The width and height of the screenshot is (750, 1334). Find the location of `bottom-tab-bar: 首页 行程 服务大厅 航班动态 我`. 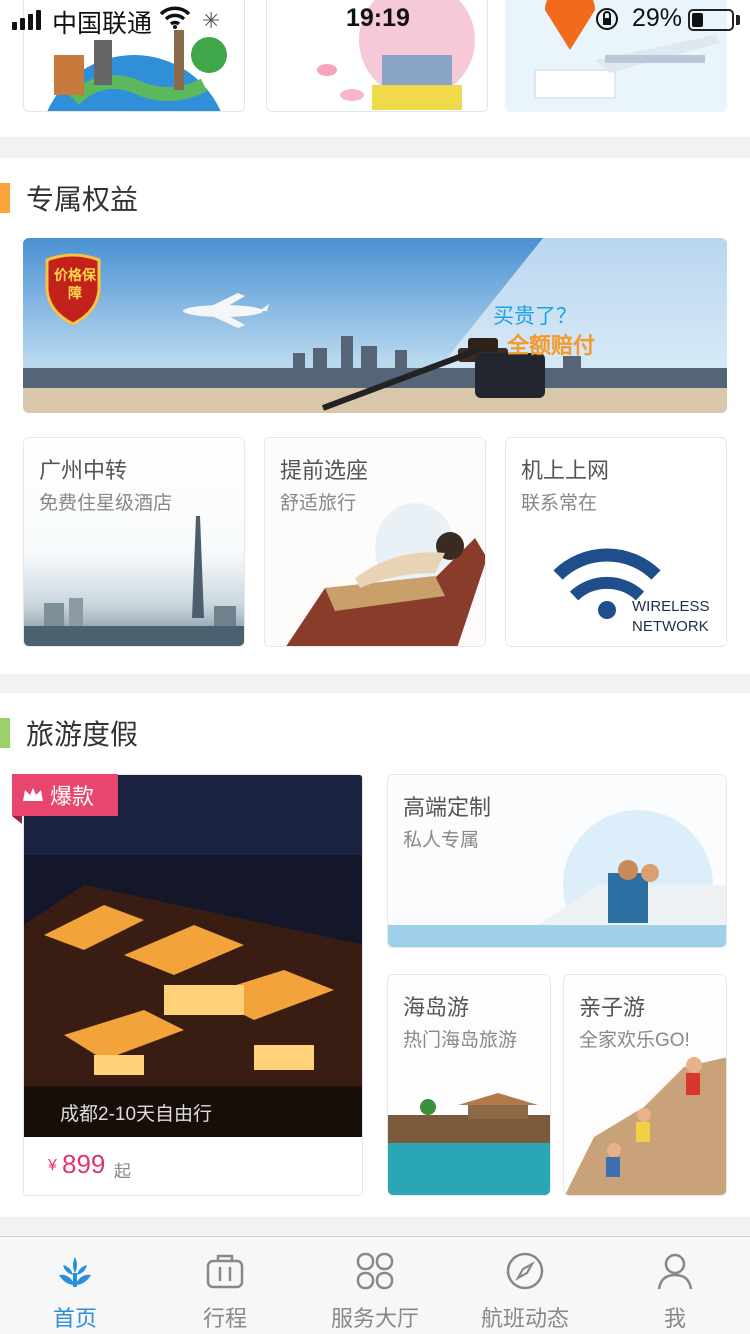

bottom-tab-bar: 首页 行程 服务大厅 航班动态 我 is located at coordinates (375, 1285).